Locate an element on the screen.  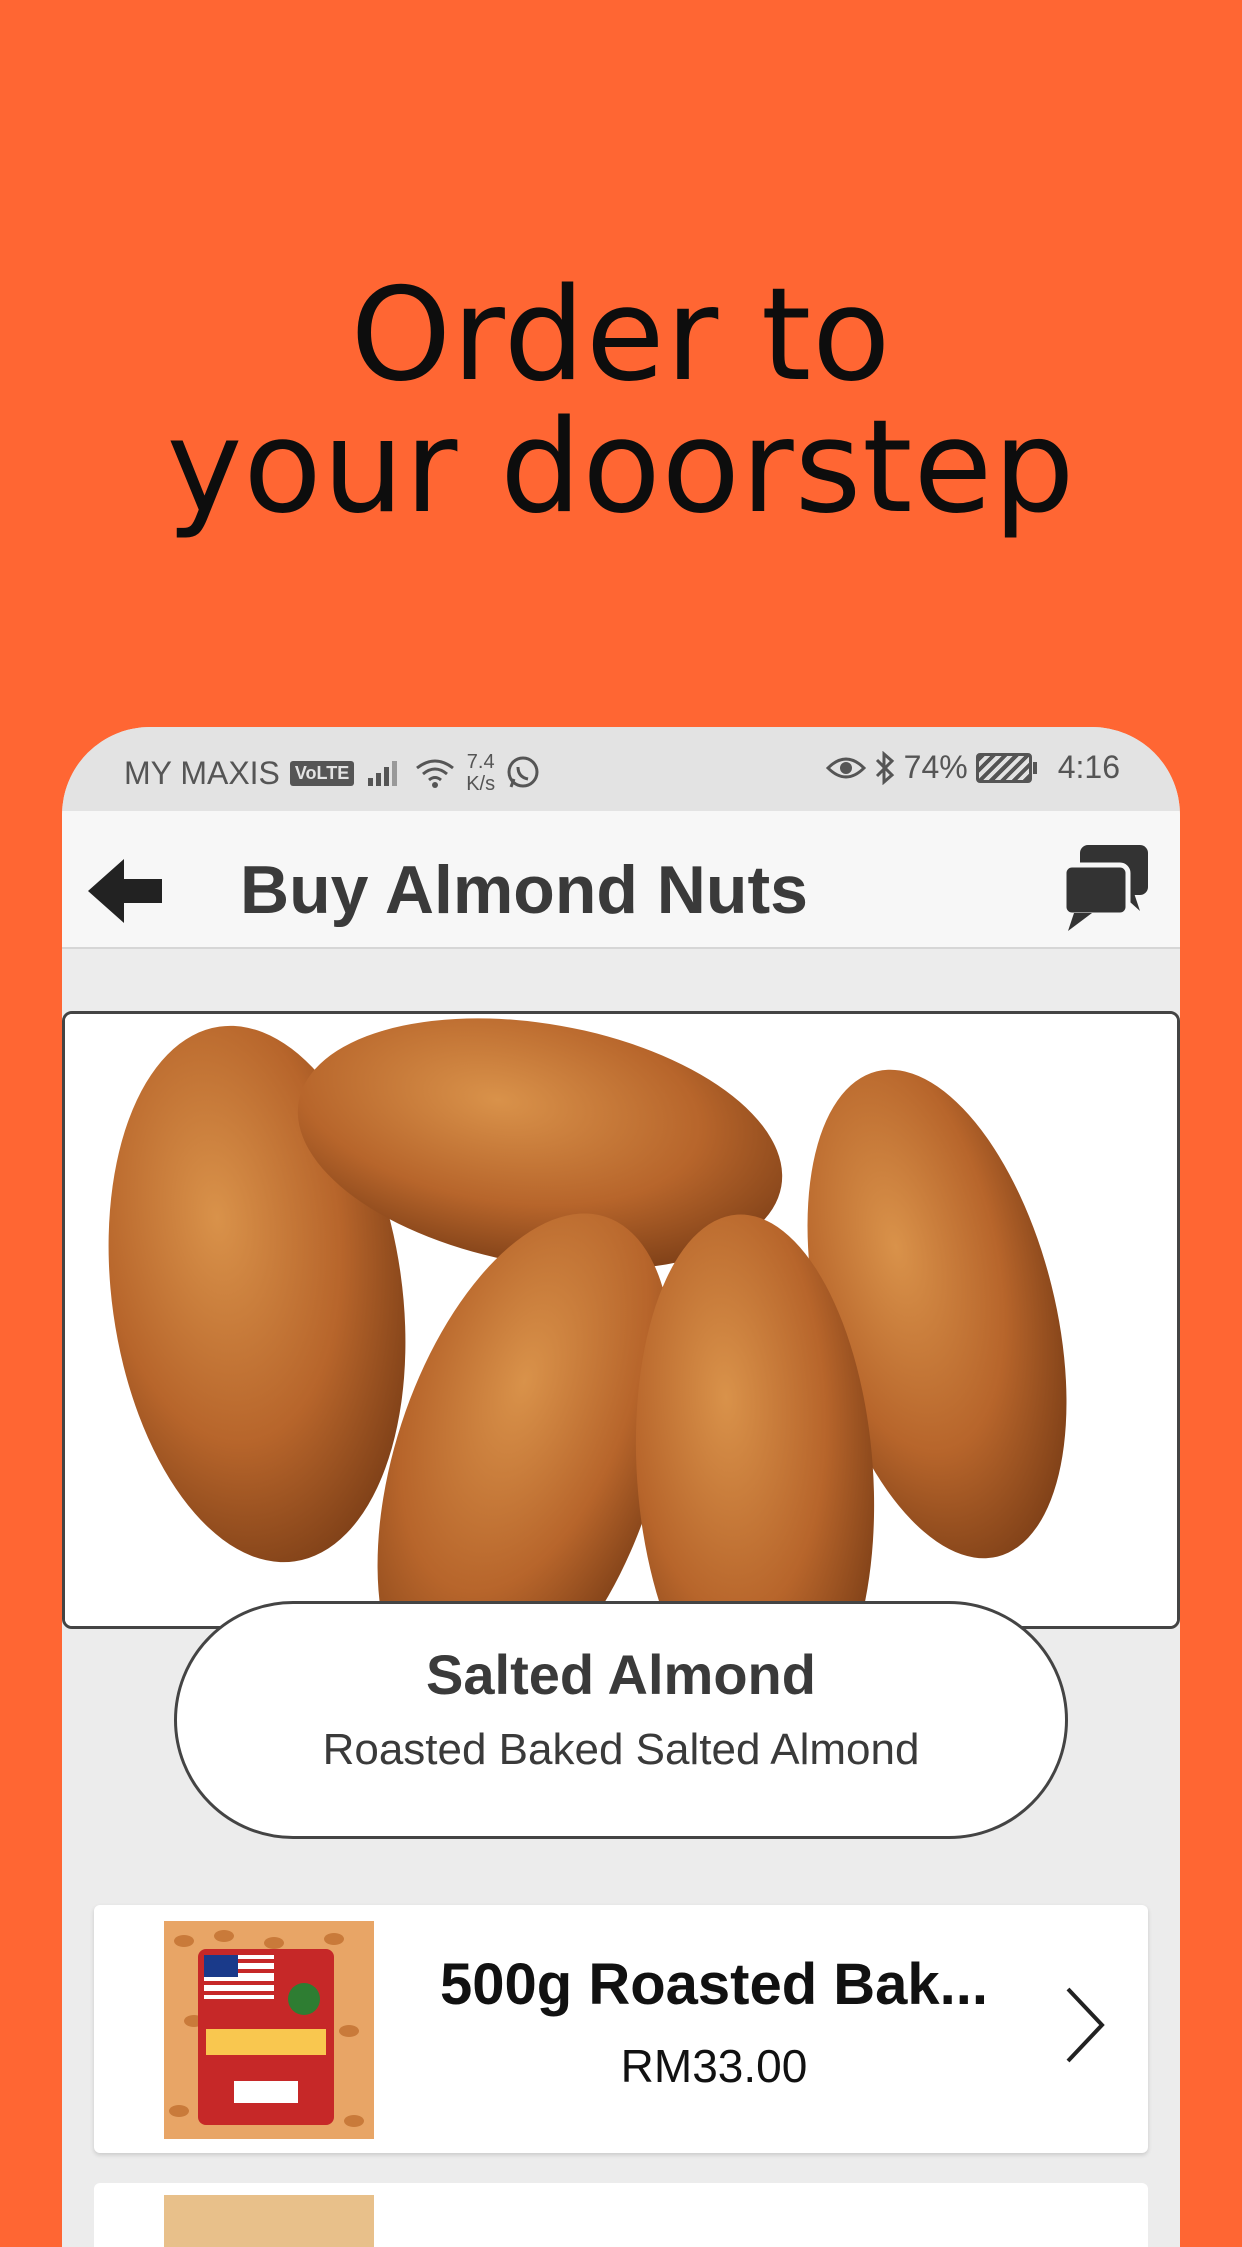
product-card: 500g Roasted Bak... RM33.00 is located at coordinates (621, 2029).